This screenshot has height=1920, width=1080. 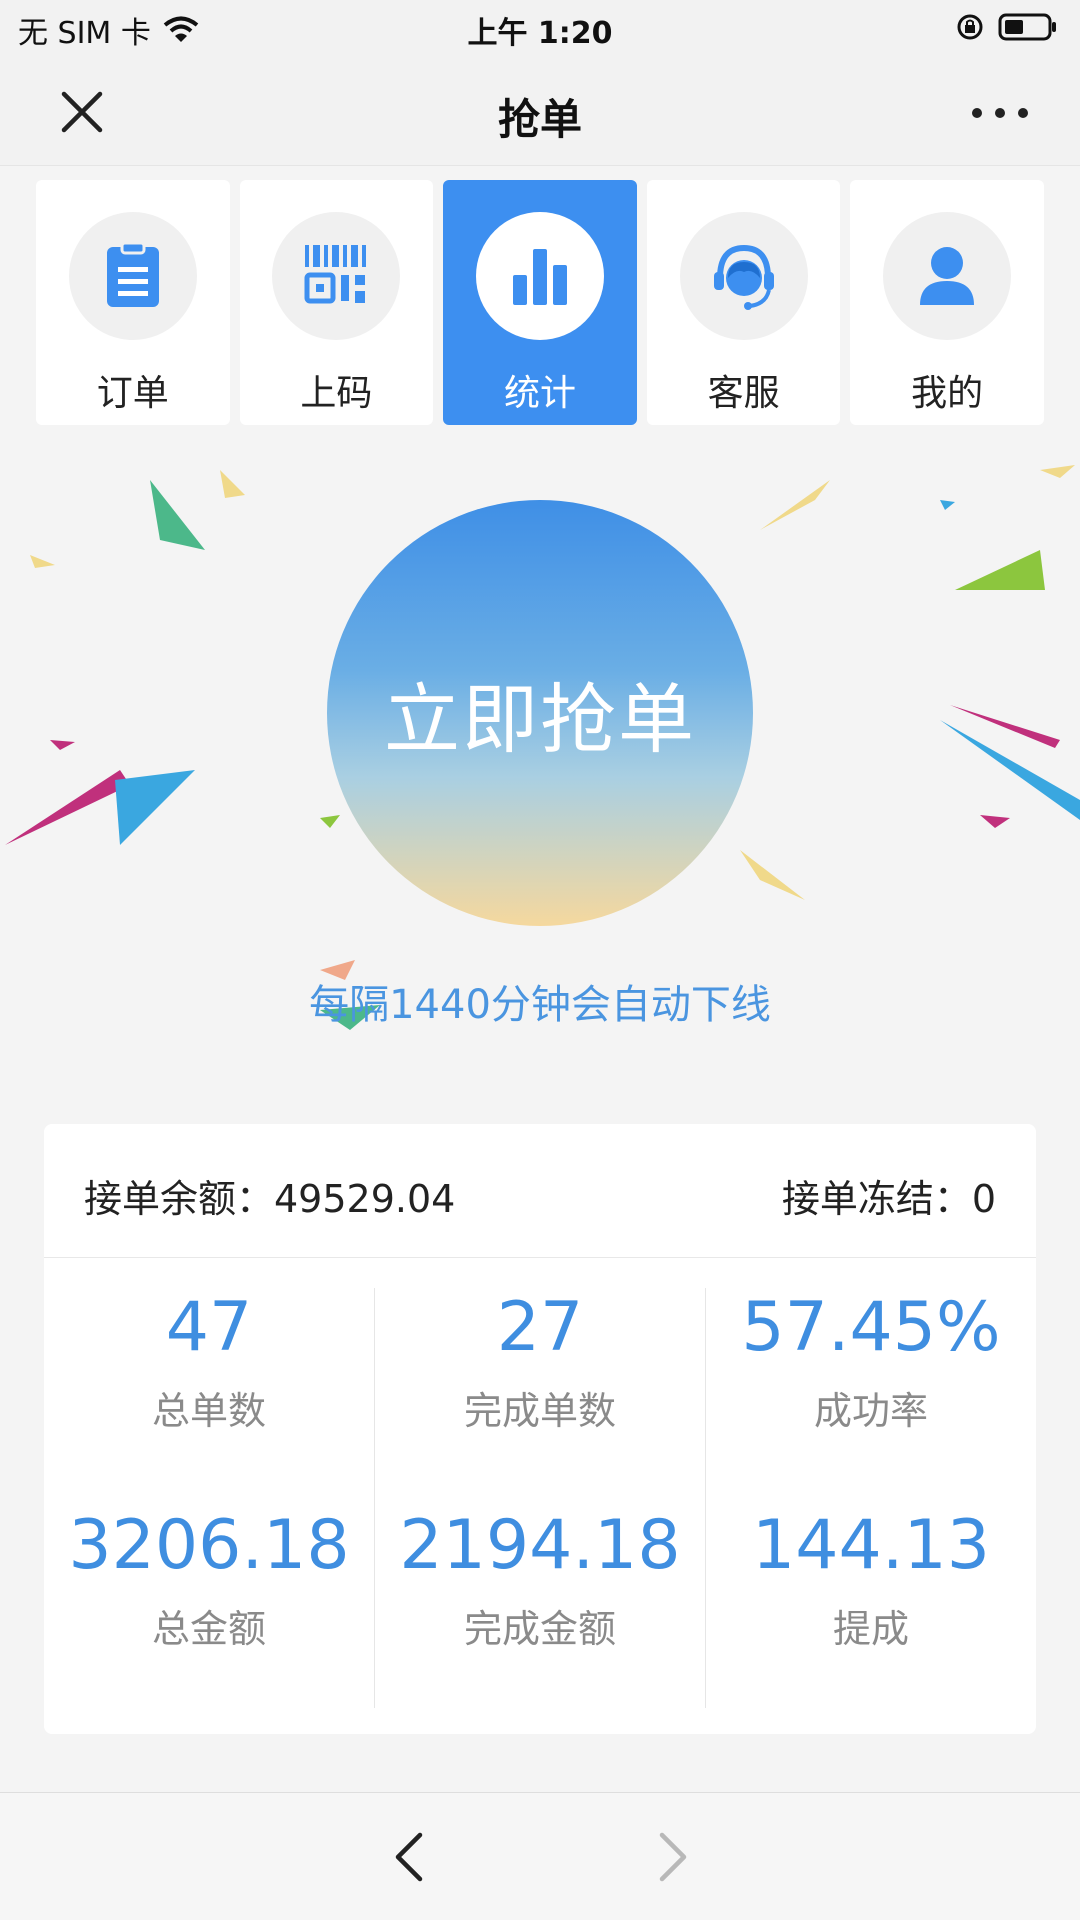 I want to click on headset-icon, so click(x=743, y=277).